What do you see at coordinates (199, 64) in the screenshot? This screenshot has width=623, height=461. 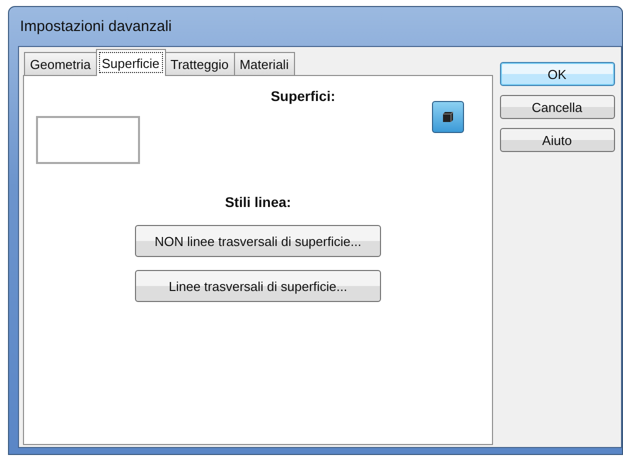 I see `tab: Tratteggio` at bounding box center [199, 64].